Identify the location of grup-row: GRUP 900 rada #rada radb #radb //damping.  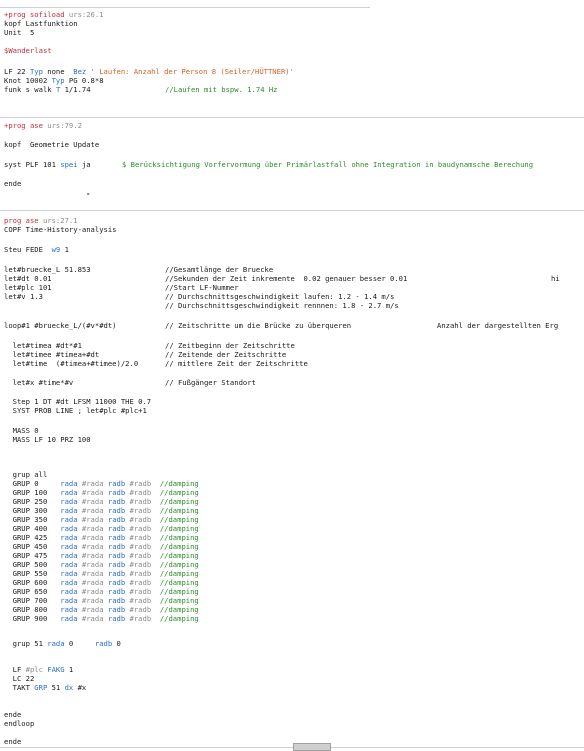
(101, 618).